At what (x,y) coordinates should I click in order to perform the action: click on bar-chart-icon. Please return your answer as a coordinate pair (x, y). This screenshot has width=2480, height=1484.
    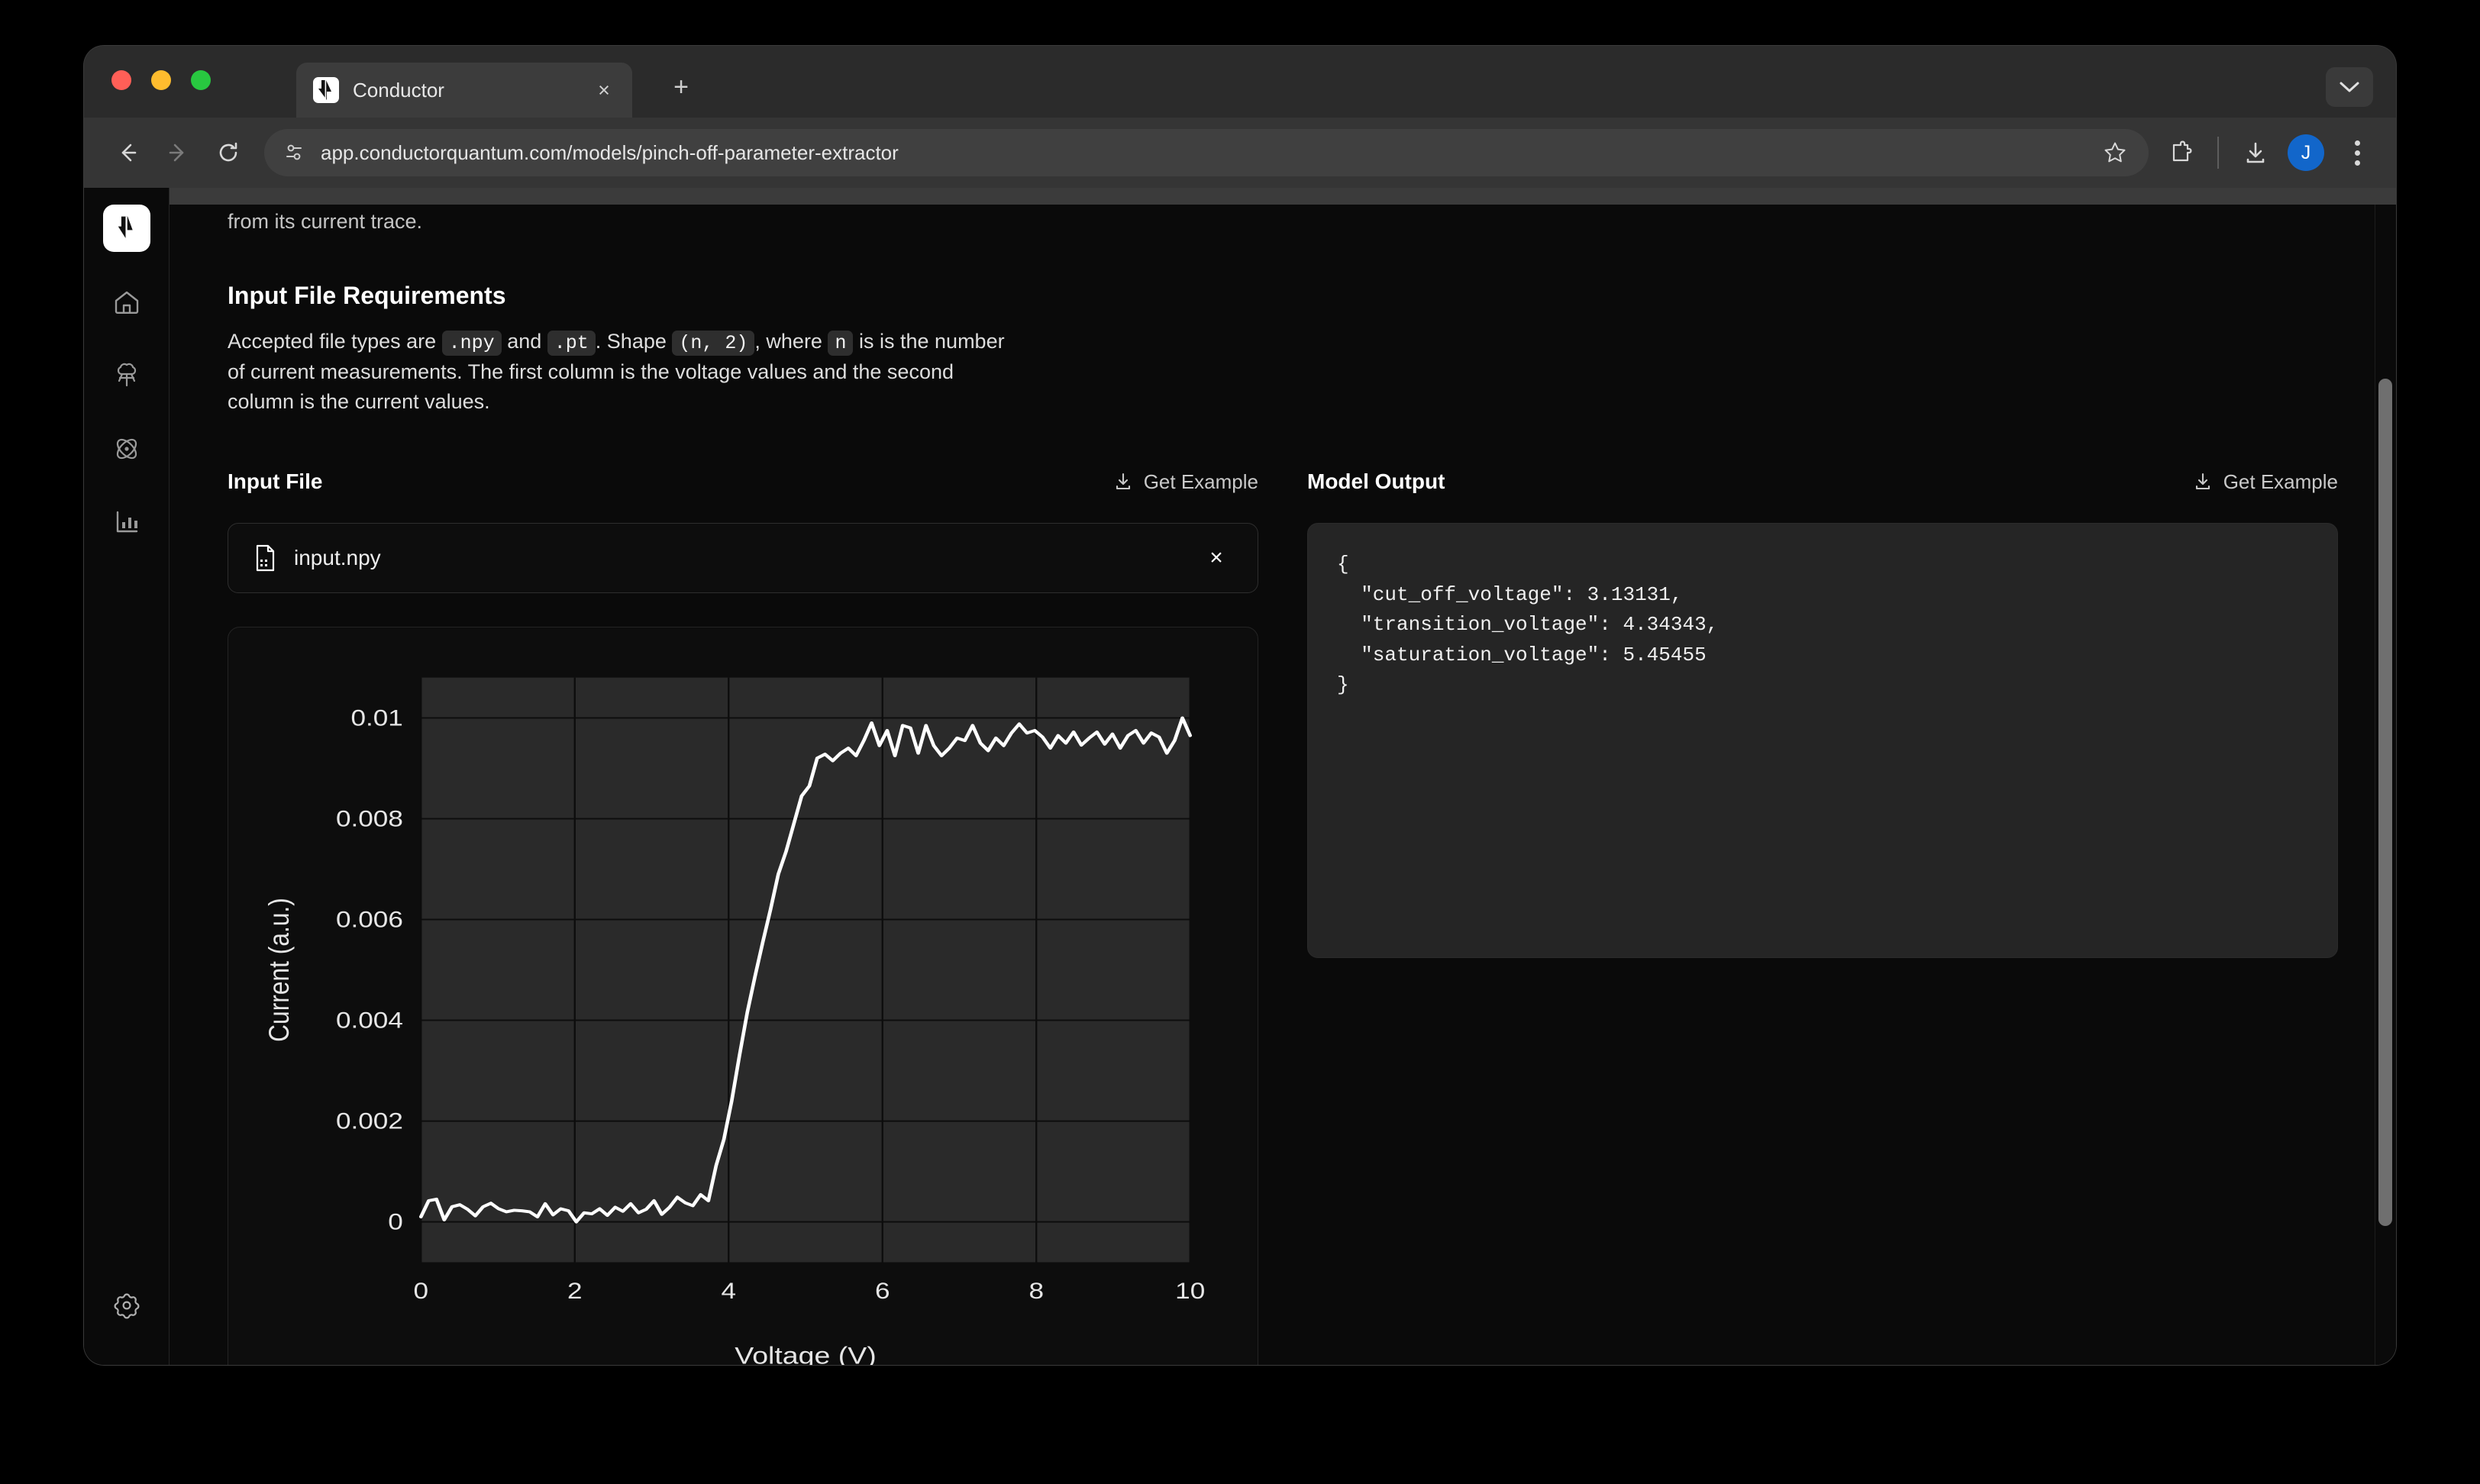
    Looking at the image, I should click on (126, 522).